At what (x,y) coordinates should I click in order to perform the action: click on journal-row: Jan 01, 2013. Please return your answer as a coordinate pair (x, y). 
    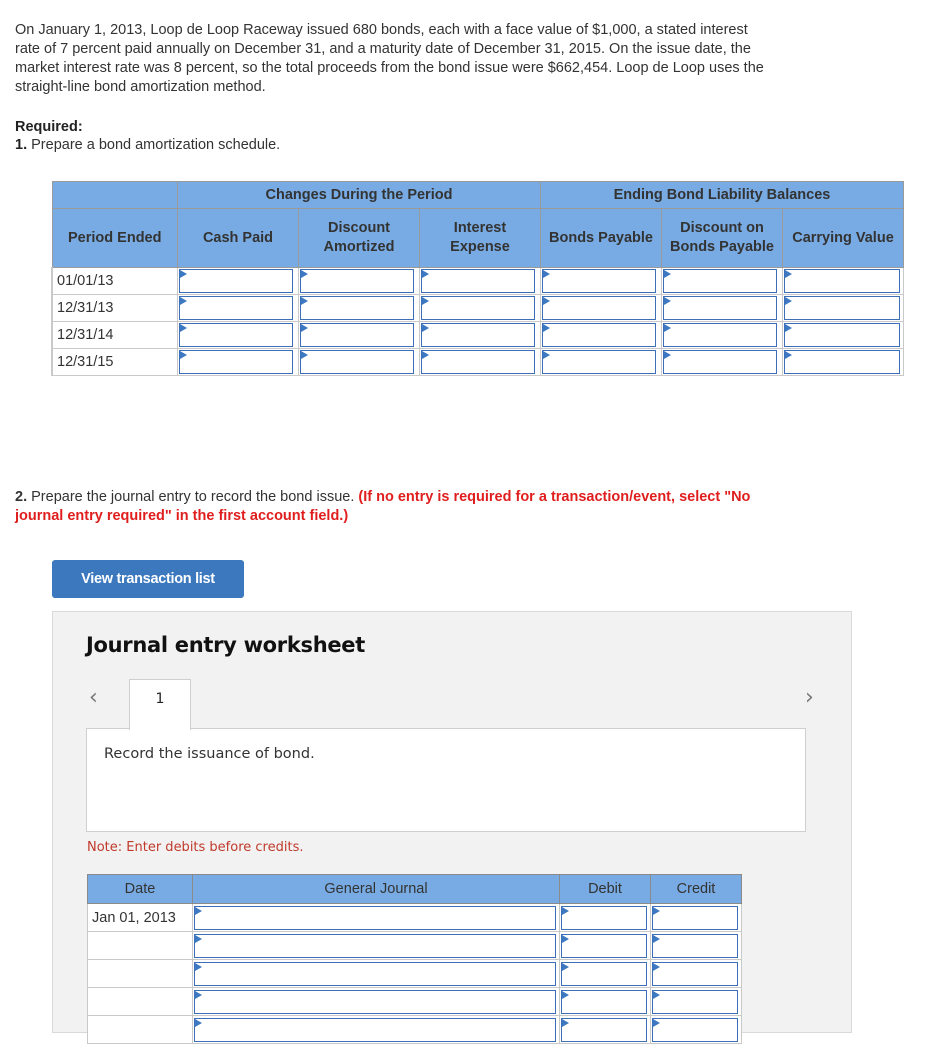
    Looking at the image, I should click on (414, 917).